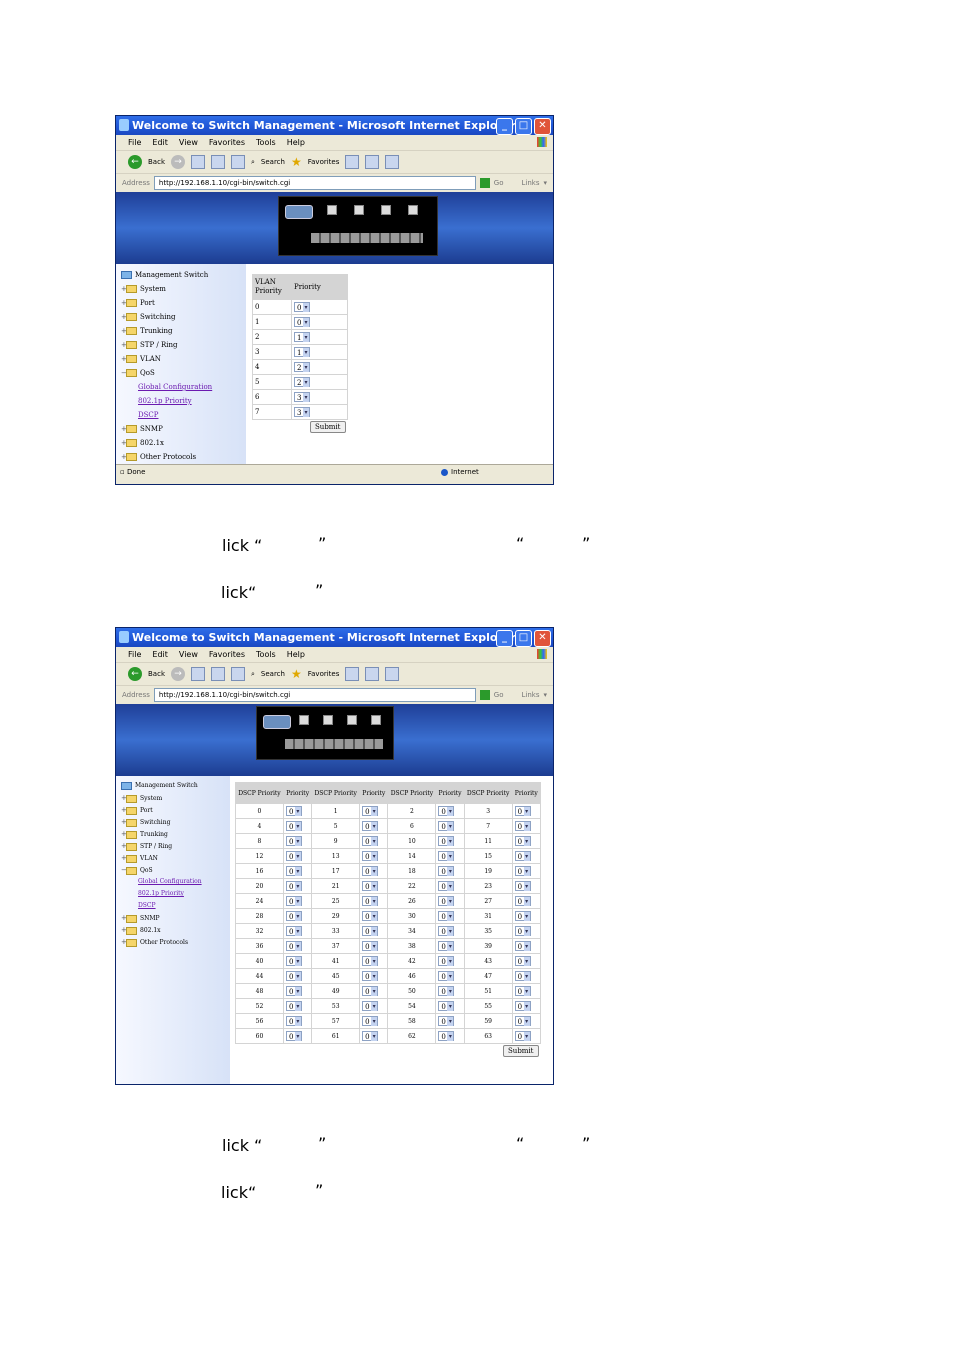 This screenshot has width=954, height=1350. I want to click on go-arrow-icon, so click(484, 695).